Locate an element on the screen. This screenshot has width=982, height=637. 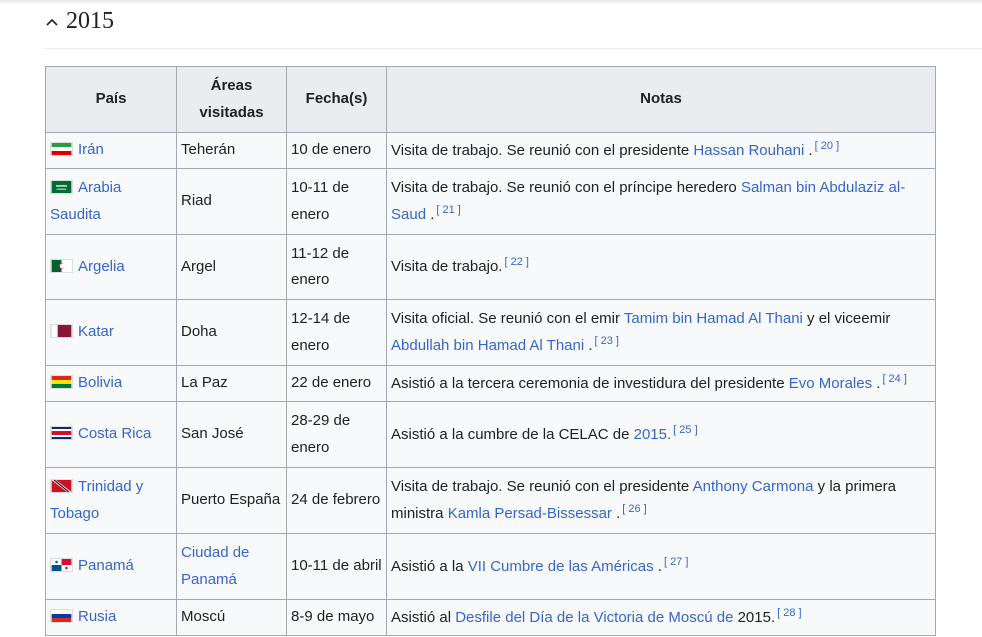
costa-rica-flag-icon is located at coordinates (61, 433).